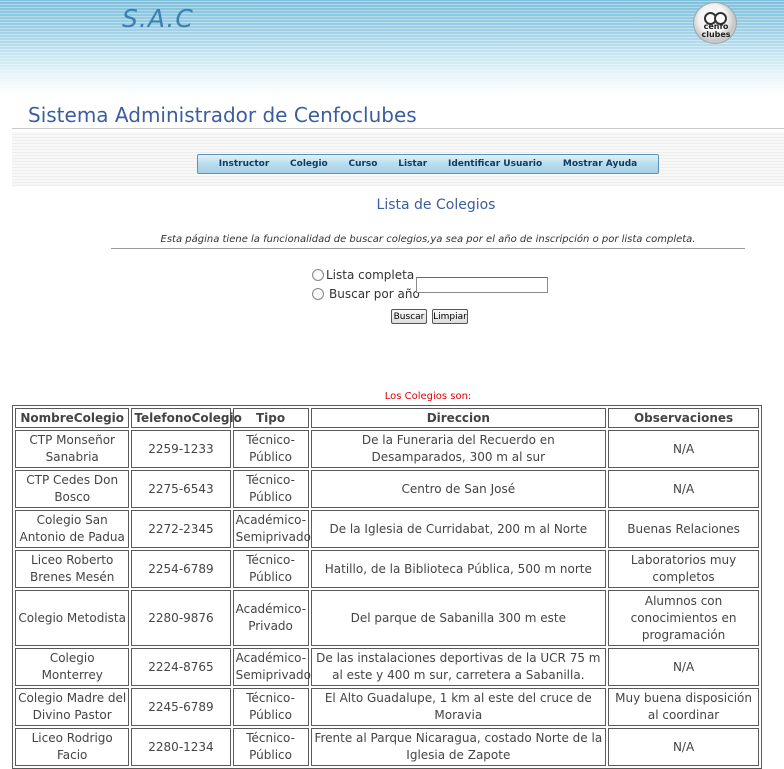 Image resolution: width=784 pixels, height=769 pixels. What do you see at coordinates (181, 707) in the screenshot?
I see `cell-telefono: 2245-6789` at bounding box center [181, 707].